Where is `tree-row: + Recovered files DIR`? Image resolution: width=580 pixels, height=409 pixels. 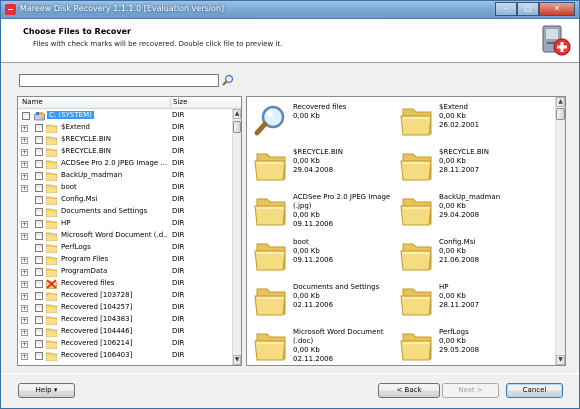 tree-row: + Recovered files DIR is located at coordinates (125, 284).